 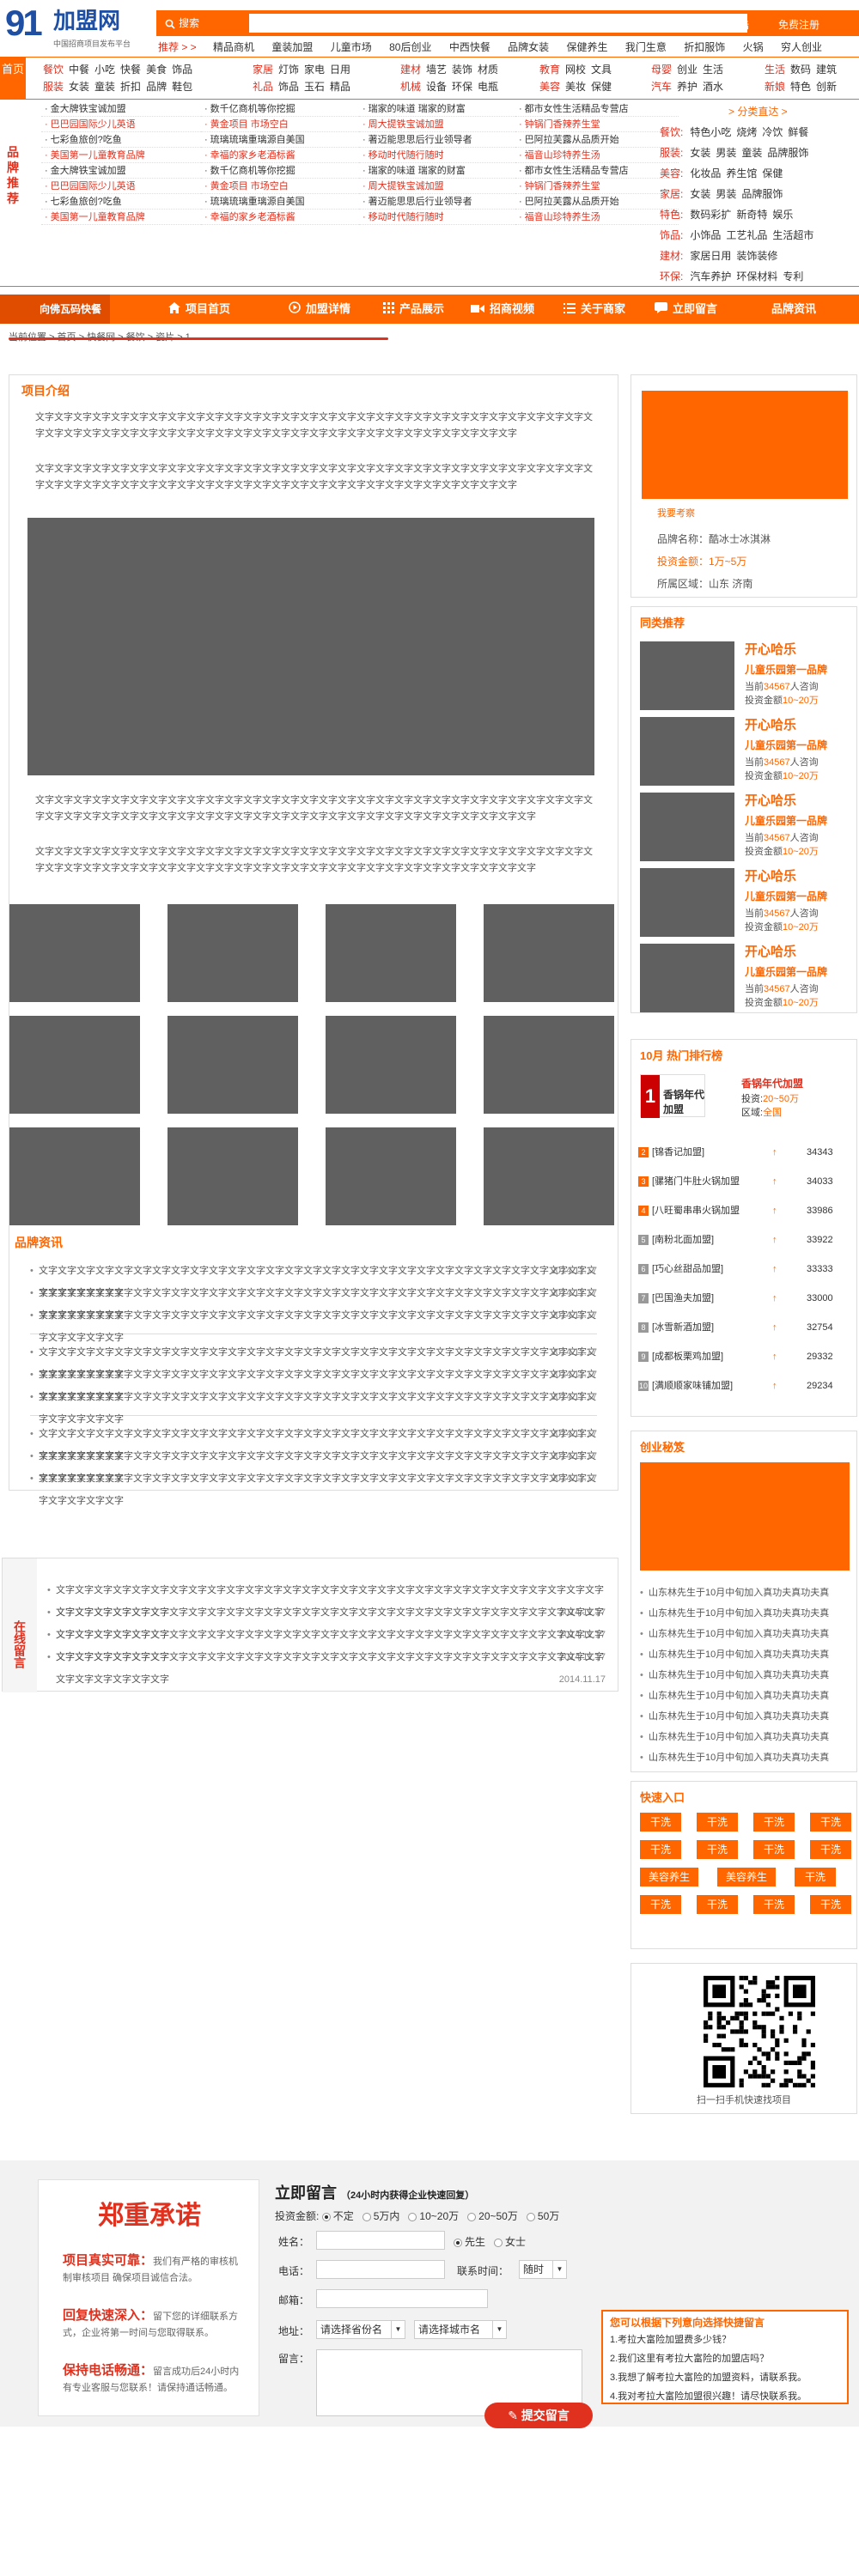 What do you see at coordinates (575, 70) in the screenshot?
I see `category-item: 网校` at bounding box center [575, 70].